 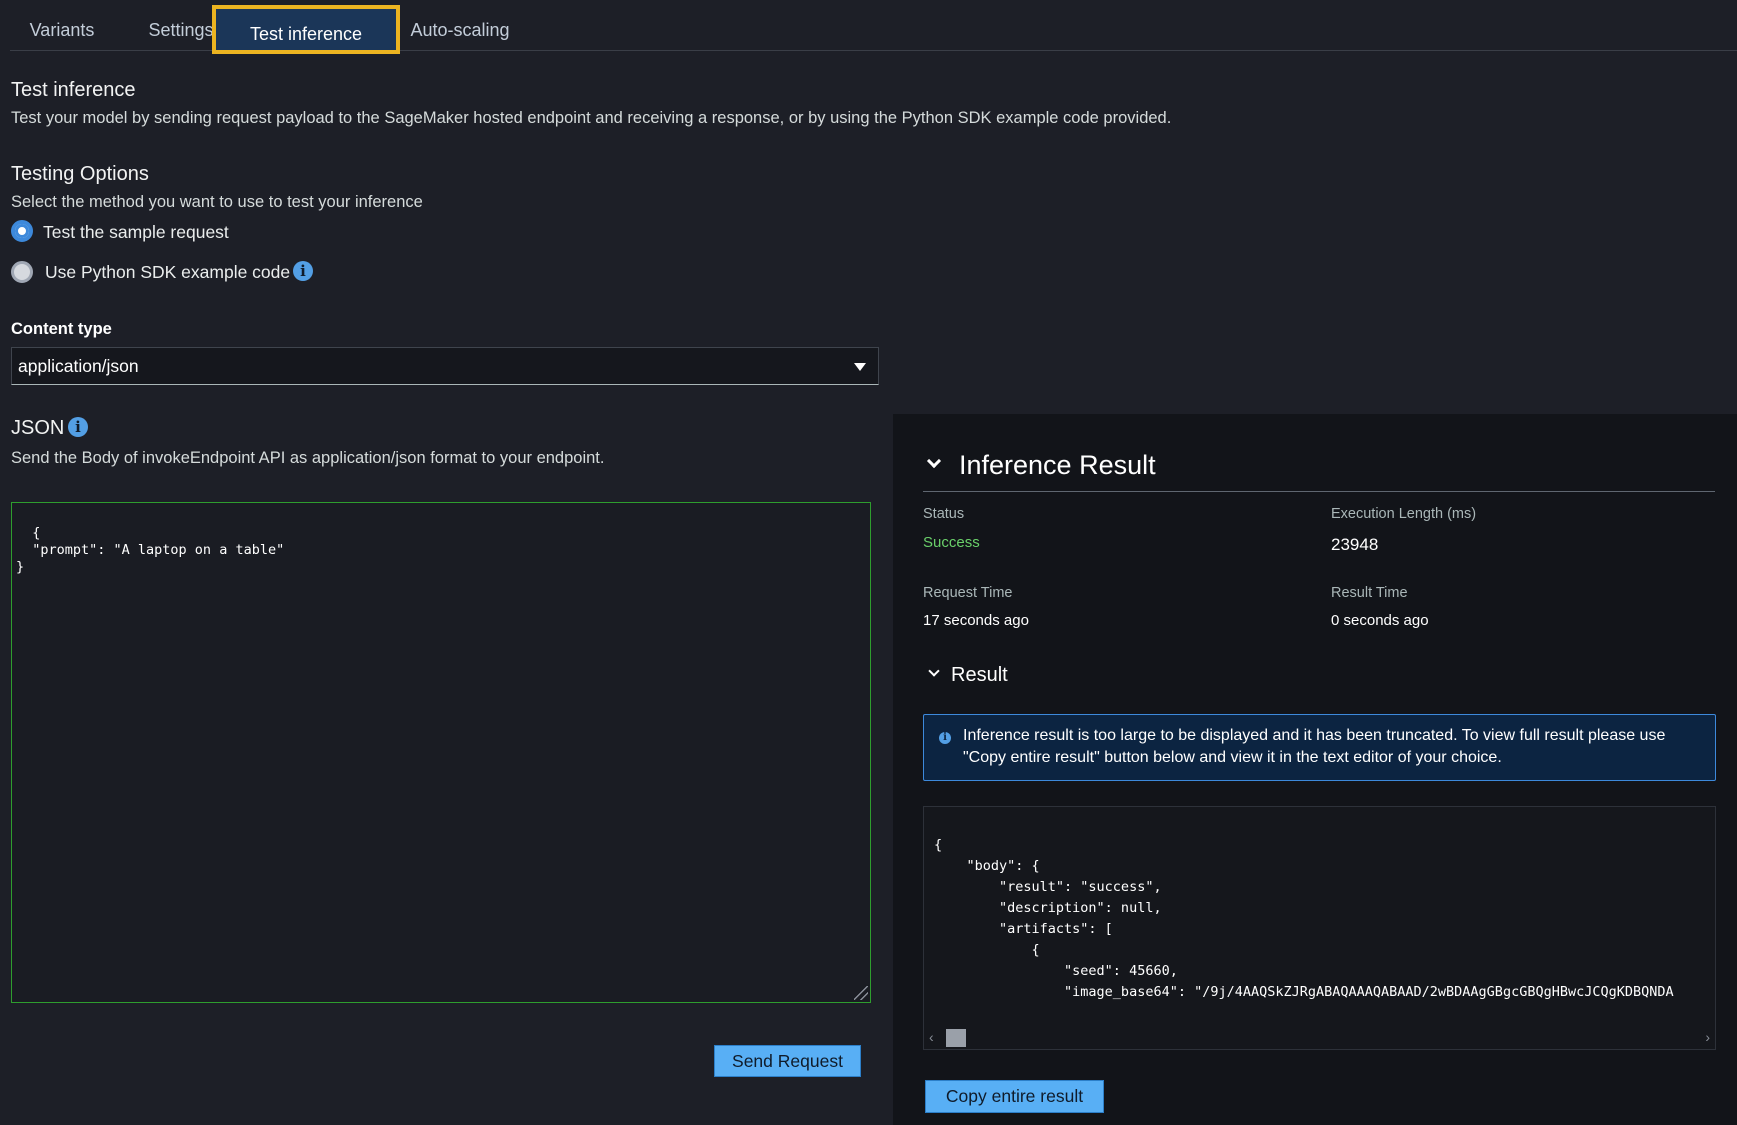 I want to click on content-type-select: application/json, so click(x=445, y=366).